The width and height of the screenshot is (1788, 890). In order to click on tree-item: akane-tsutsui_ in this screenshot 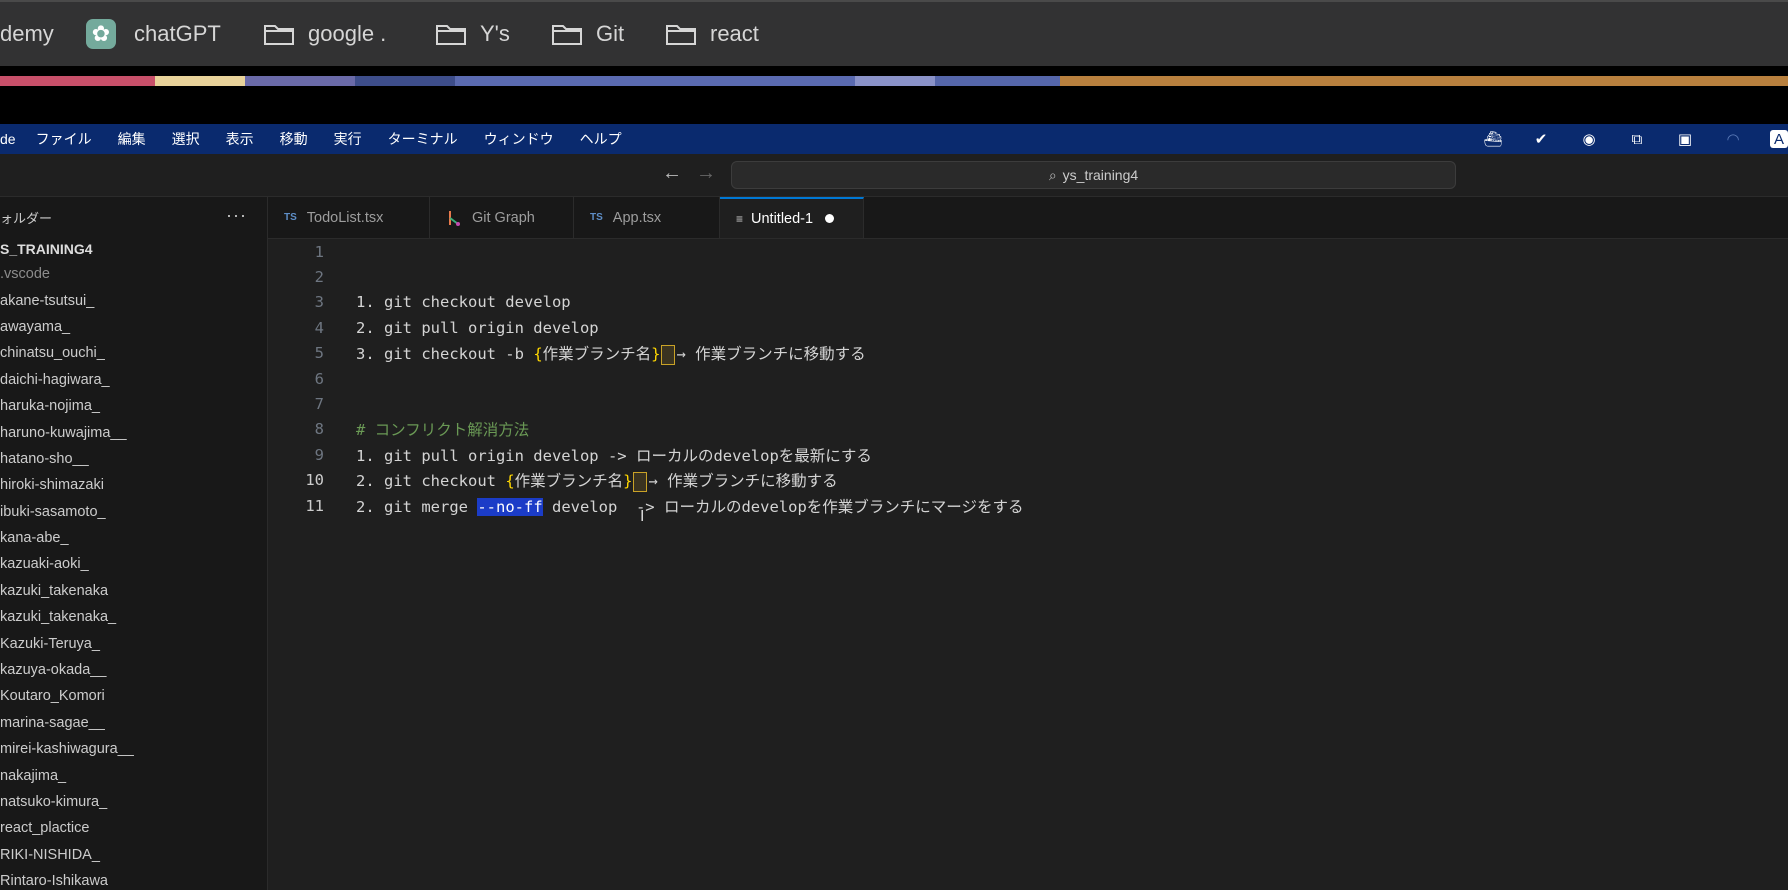, I will do `click(133, 300)`.